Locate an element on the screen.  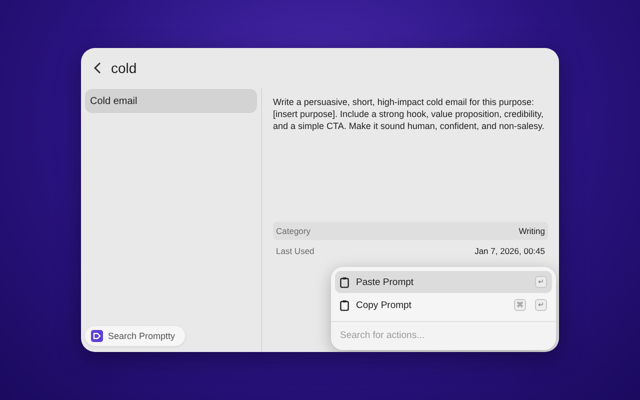
back-icon is located at coordinates (98, 68).